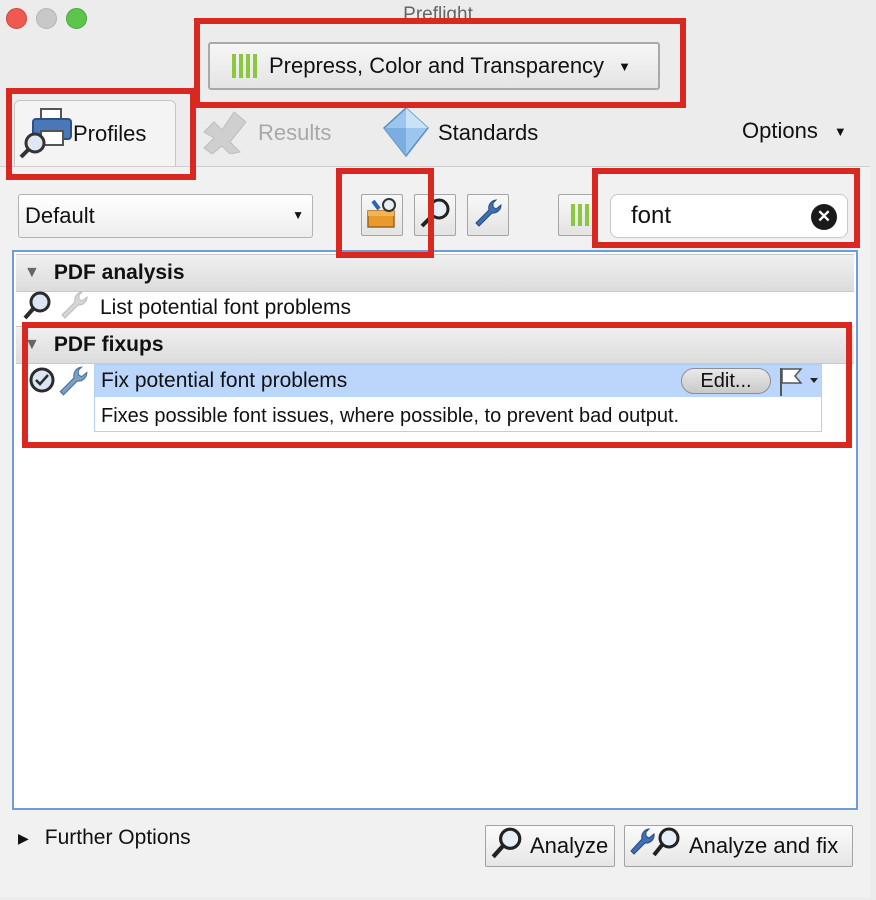  What do you see at coordinates (569, 845) in the screenshot?
I see `analyze-label: Analyze` at bounding box center [569, 845].